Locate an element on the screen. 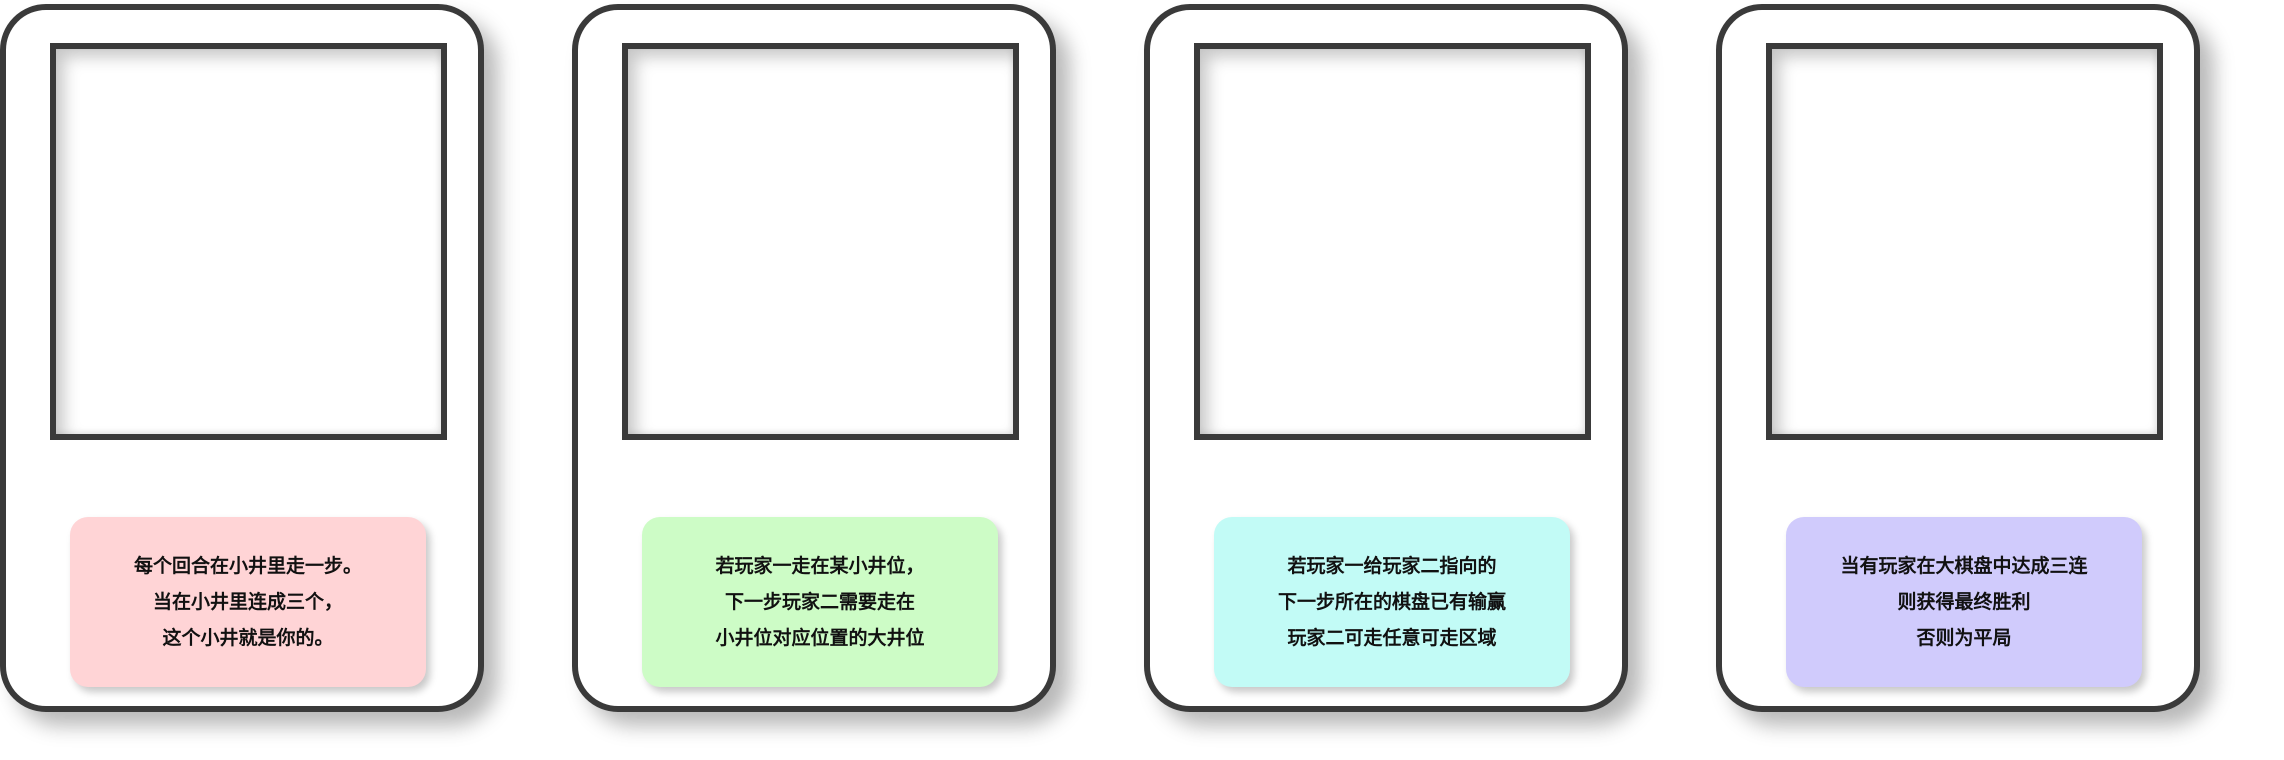 The width and height of the screenshot is (2284, 760). rule-text-line: 当在小井里连成三个， is located at coordinates (247, 602).